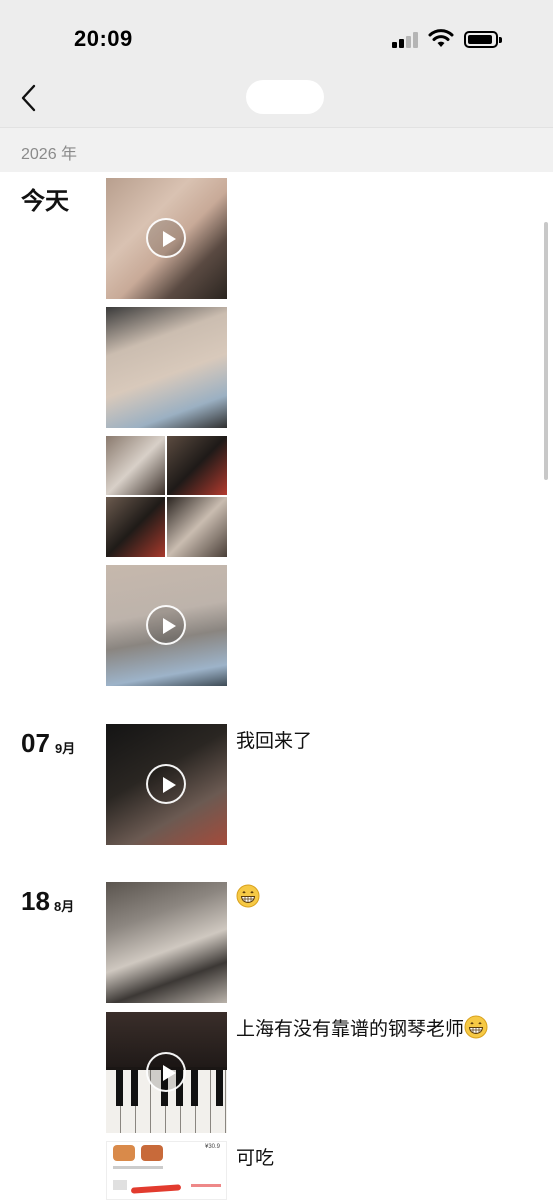 The height and width of the screenshot is (1200, 553). What do you see at coordinates (166, 1170) in the screenshot?
I see `screenshot-thumbnail: ¥30.9` at bounding box center [166, 1170].